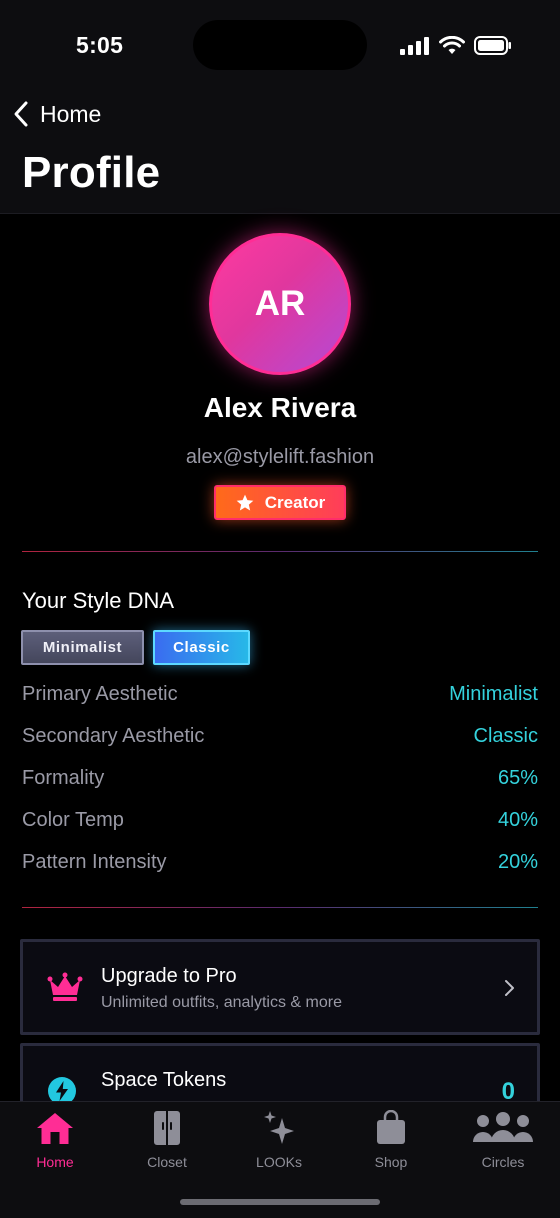 The height and width of the screenshot is (1218, 560). What do you see at coordinates (280, 820) in the screenshot?
I see `dna-row-color-temp: Color Temp 40%` at bounding box center [280, 820].